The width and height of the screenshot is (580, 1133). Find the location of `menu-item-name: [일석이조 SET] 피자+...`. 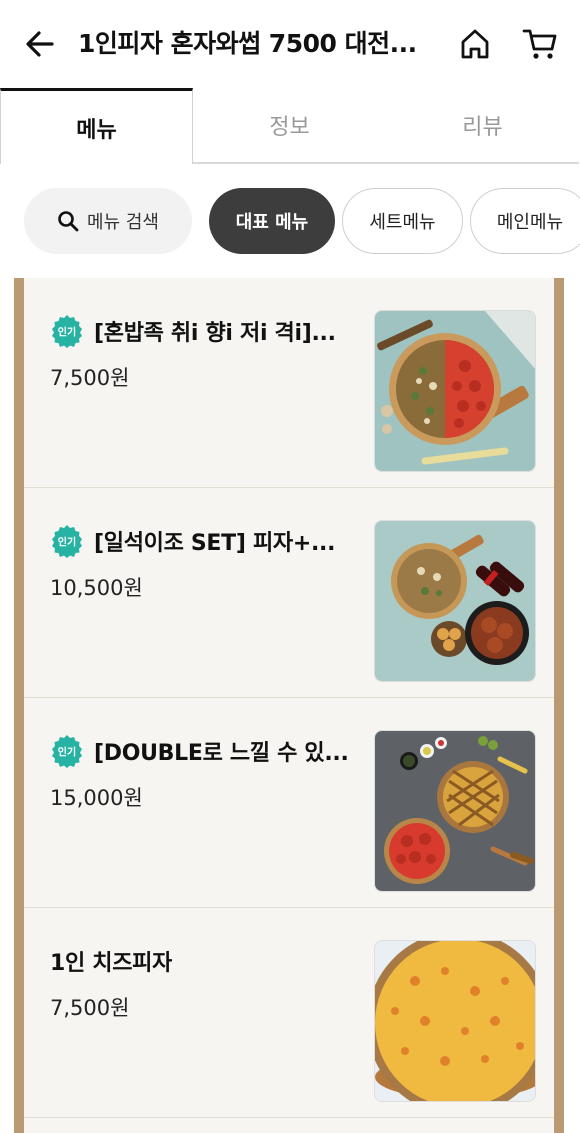

menu-item-name: [일석이조 SET] 피자+... is located at coordinates (215, 543).